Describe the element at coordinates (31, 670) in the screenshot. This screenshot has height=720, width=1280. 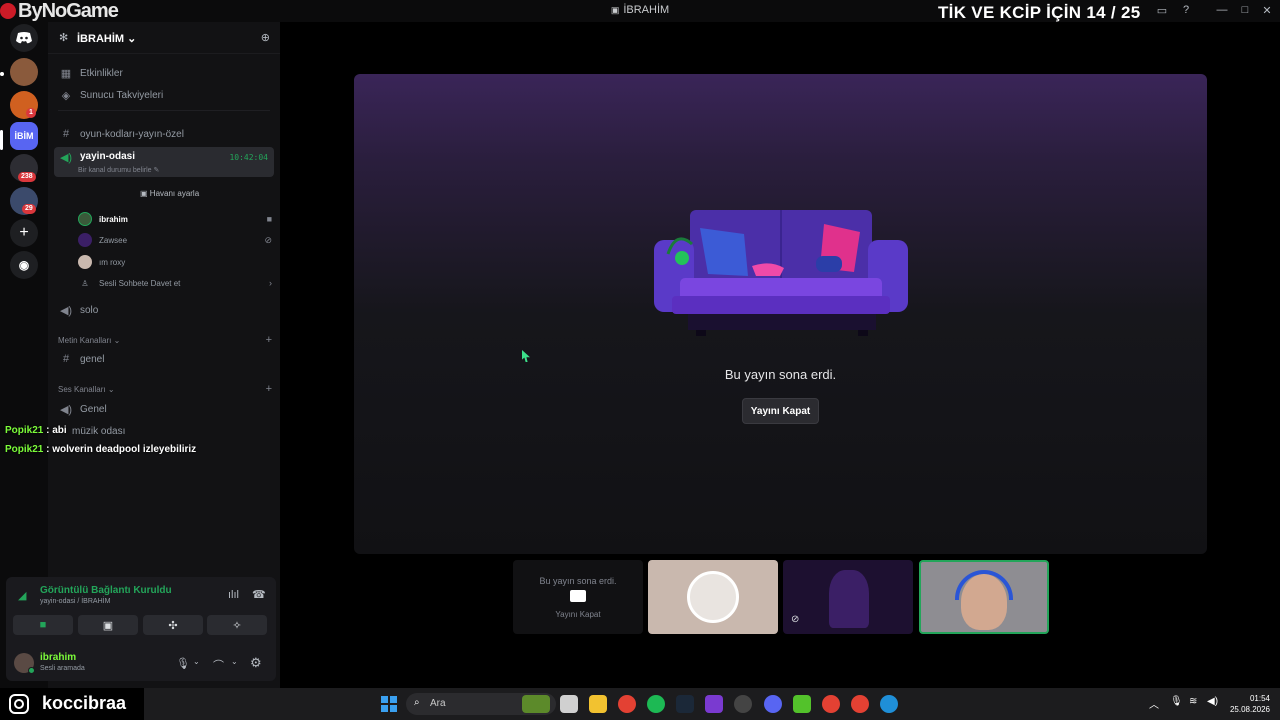
I see `online-status-dot` at that location.